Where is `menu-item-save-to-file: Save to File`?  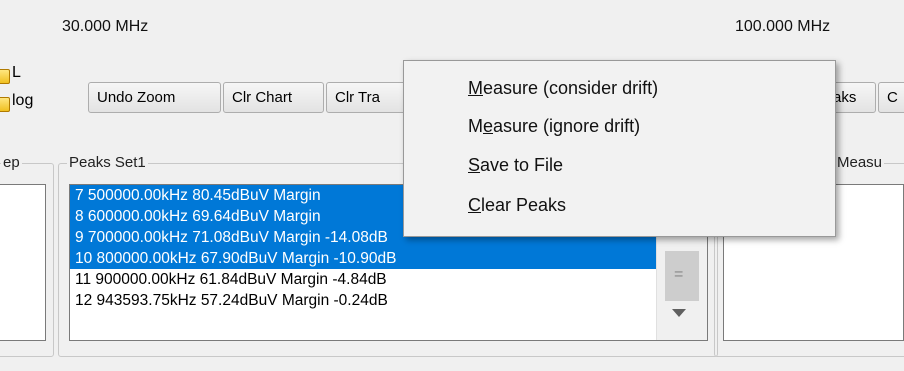
menu-item-save-to-file: Save to File is located at coordinates (515, 165).